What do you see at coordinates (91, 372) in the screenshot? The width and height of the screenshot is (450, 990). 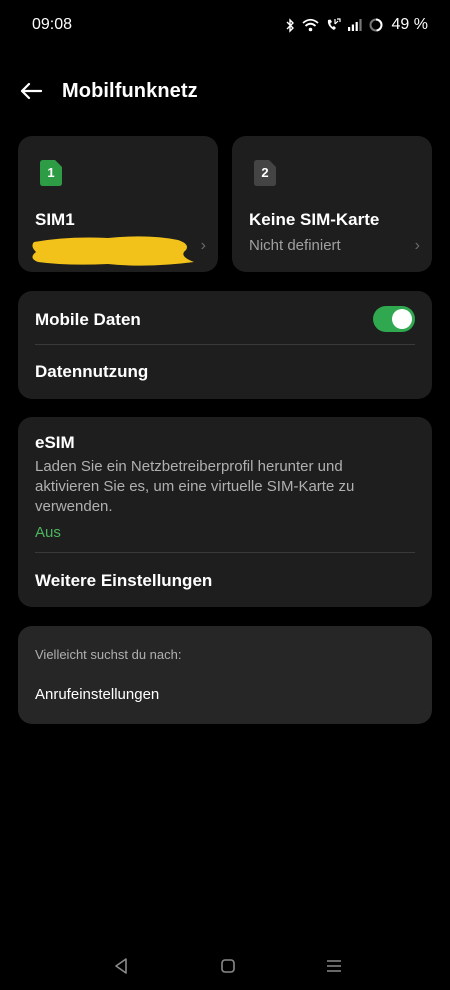 I see `data-usage-item: Datennutzung` at bounding box center [91, 372].